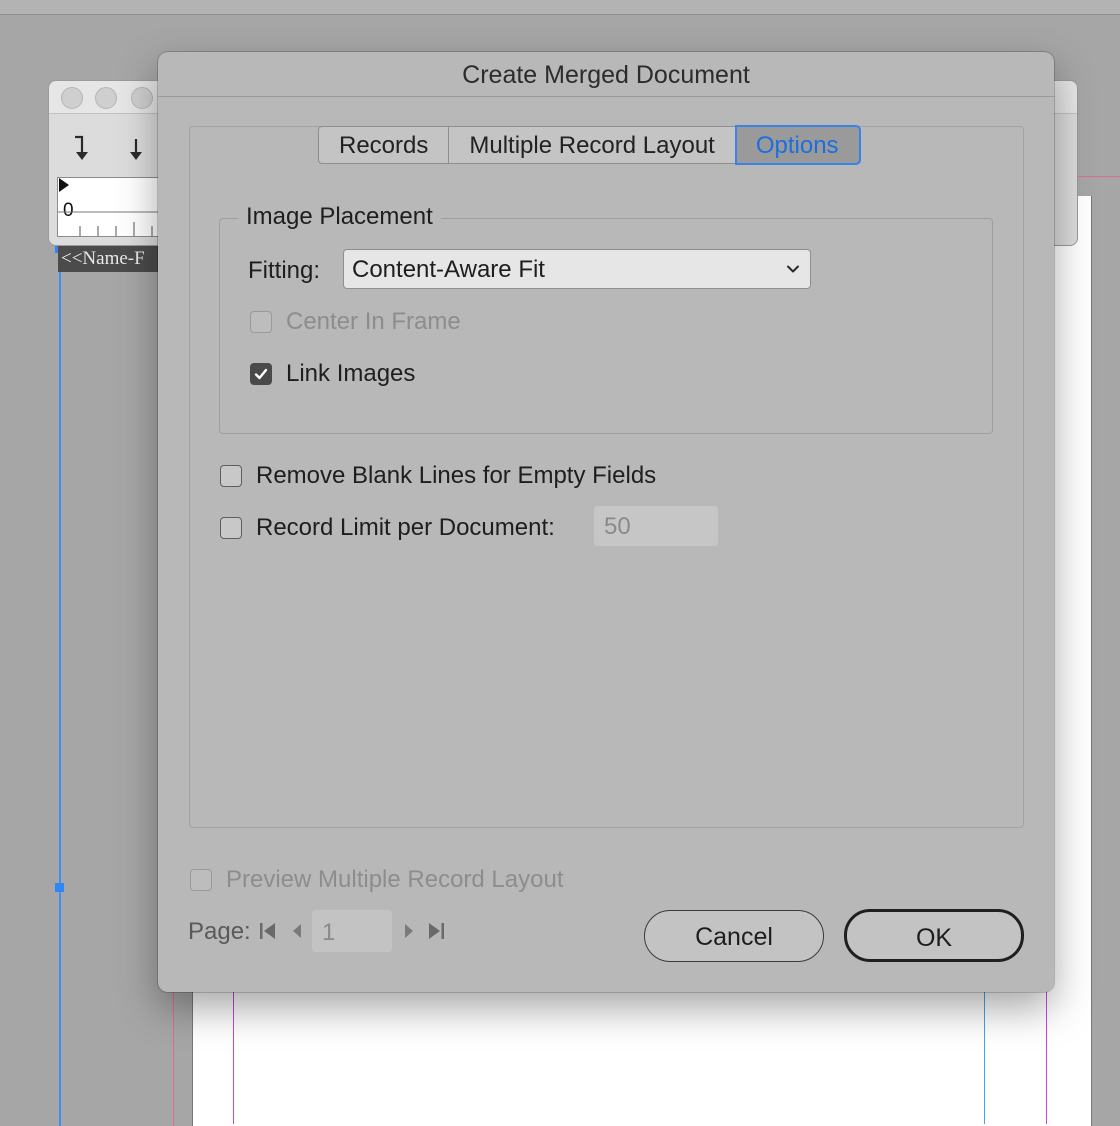 The width and height of the screenshot is (1120, 1126). I want to click on link-images-row: Link Images, so click(332, 374).